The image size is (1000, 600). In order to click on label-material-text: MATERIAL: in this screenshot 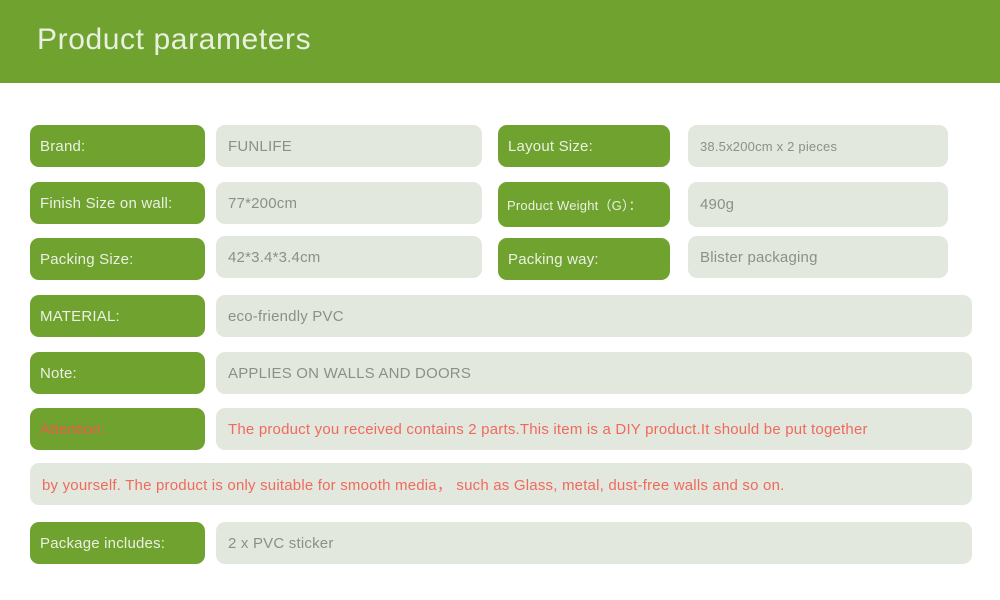, I will do `click(80, 316)`.